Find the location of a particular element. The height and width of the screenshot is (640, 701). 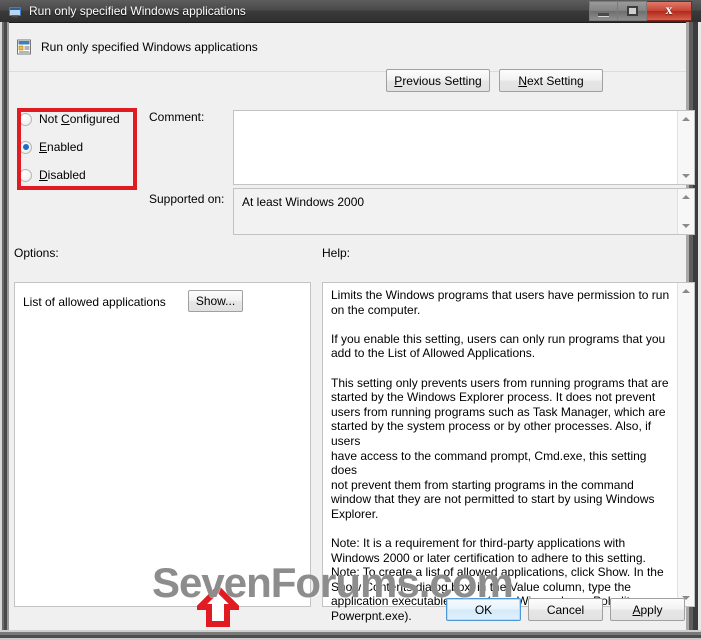

radio-enabled-label: Enabled is located at coordinates (61, 147).